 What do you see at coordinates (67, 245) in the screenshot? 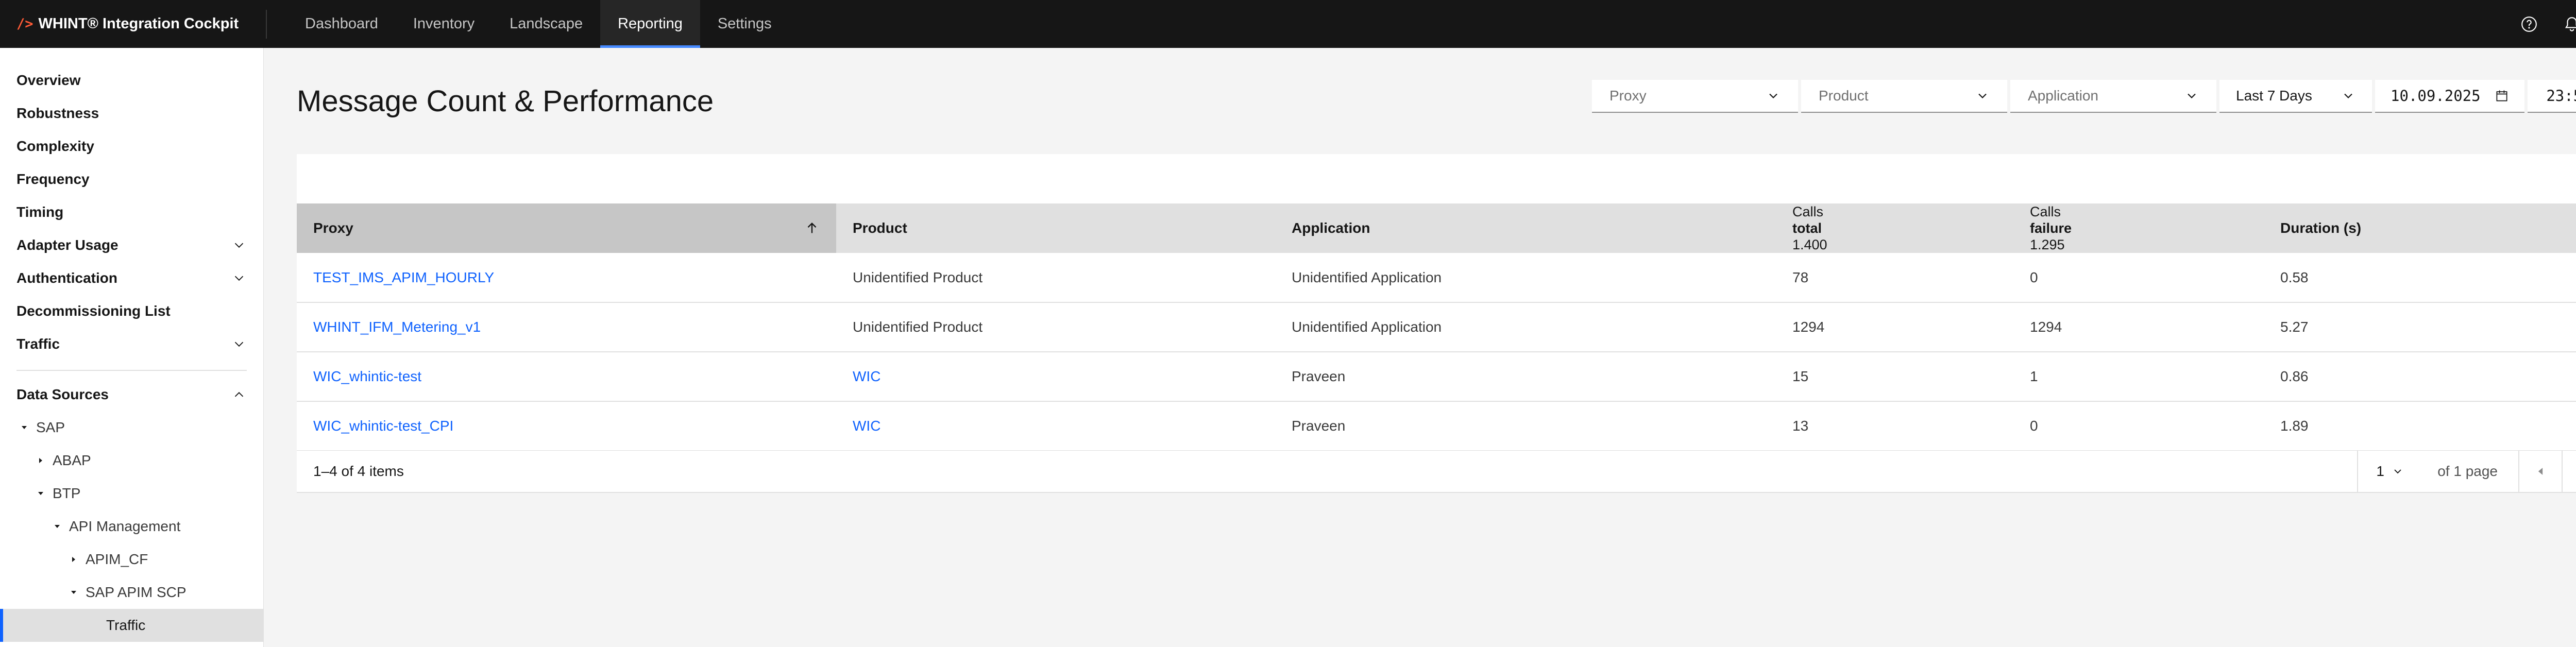
I see `sidebar-item-label: Adapter Usage` at bounding box center [67, 245].